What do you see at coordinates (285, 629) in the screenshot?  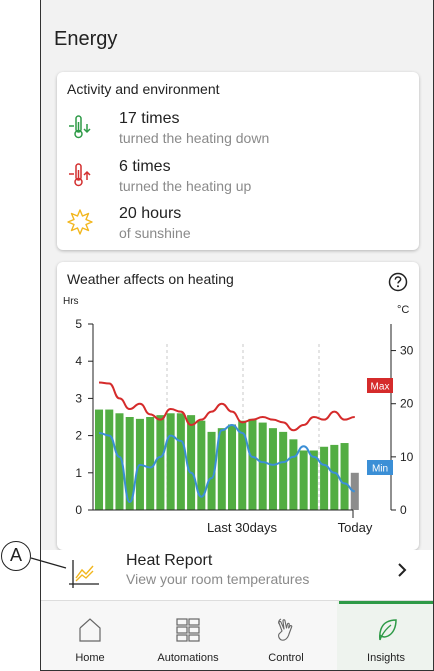 I see `hand-touch-icon` at bounding box center [285, 629].